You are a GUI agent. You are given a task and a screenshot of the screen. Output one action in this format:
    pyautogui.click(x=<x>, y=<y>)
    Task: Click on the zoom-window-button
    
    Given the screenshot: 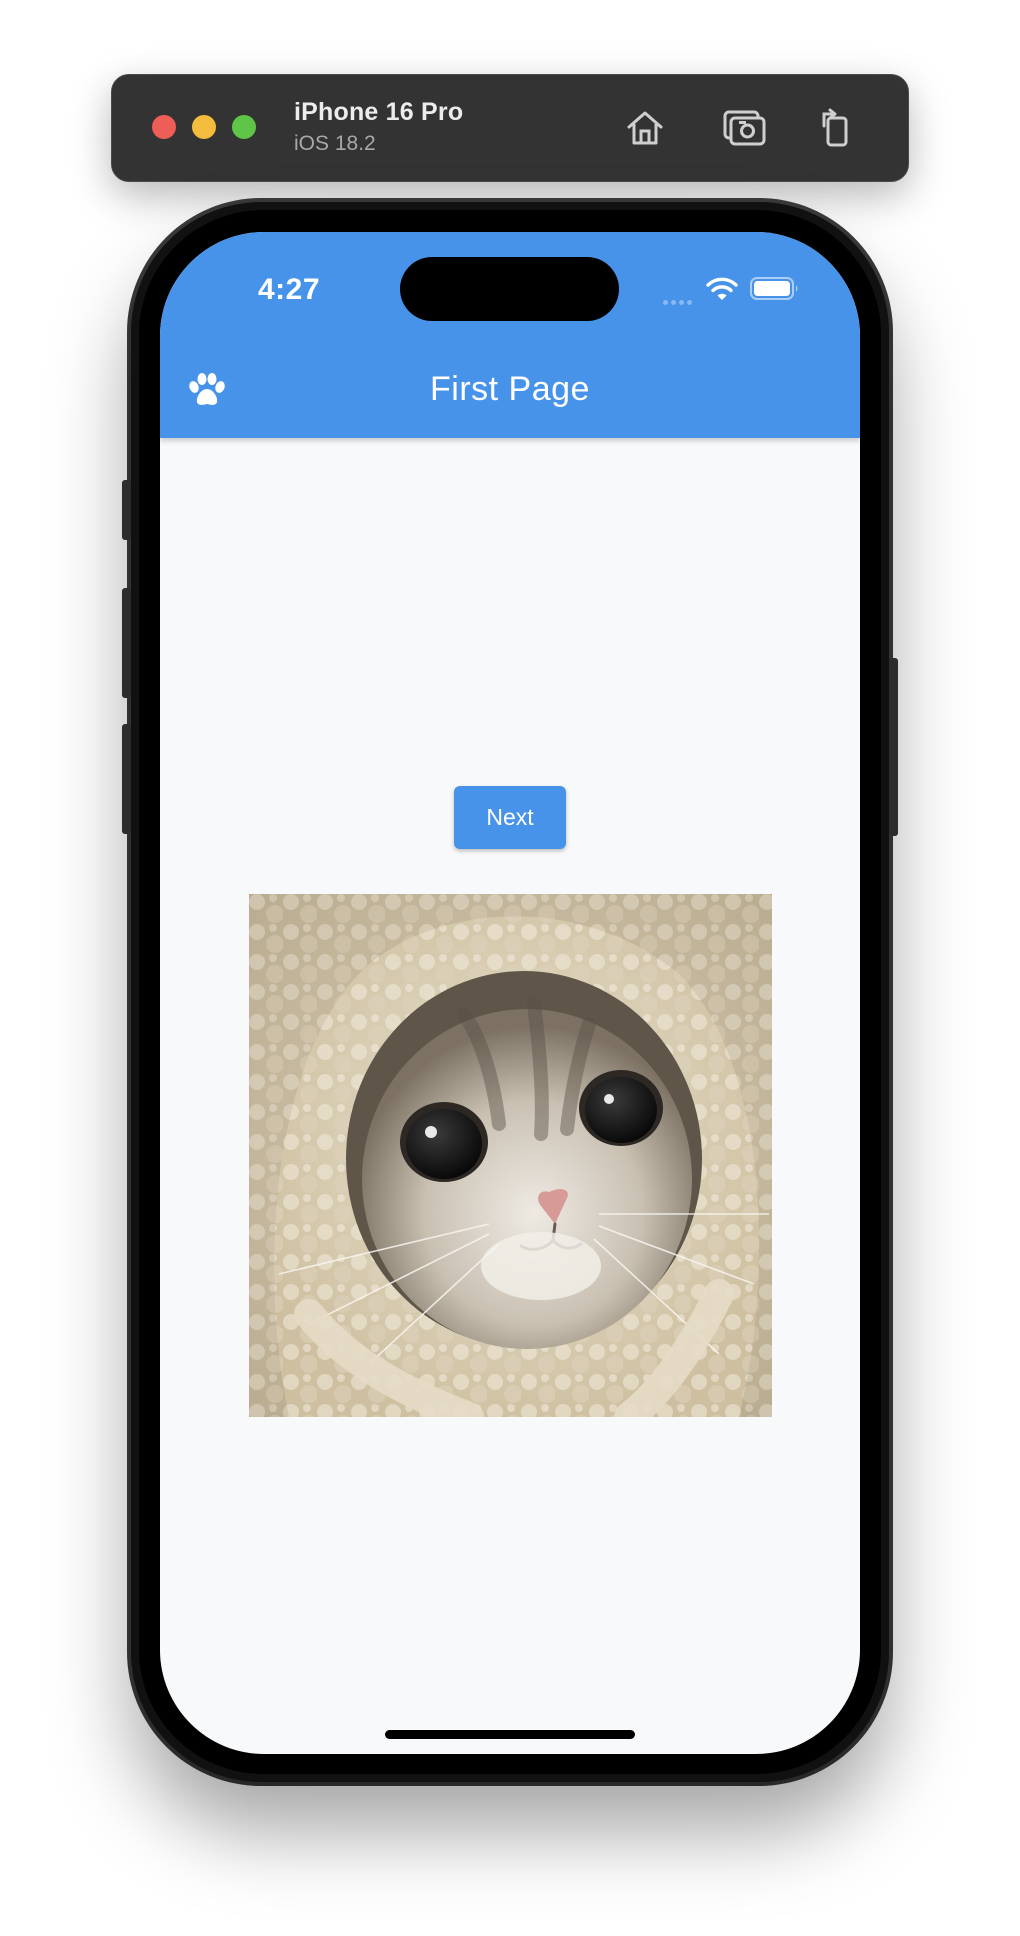 What is the action you would take?
    pyautogui.click(x=244, y=127)
    